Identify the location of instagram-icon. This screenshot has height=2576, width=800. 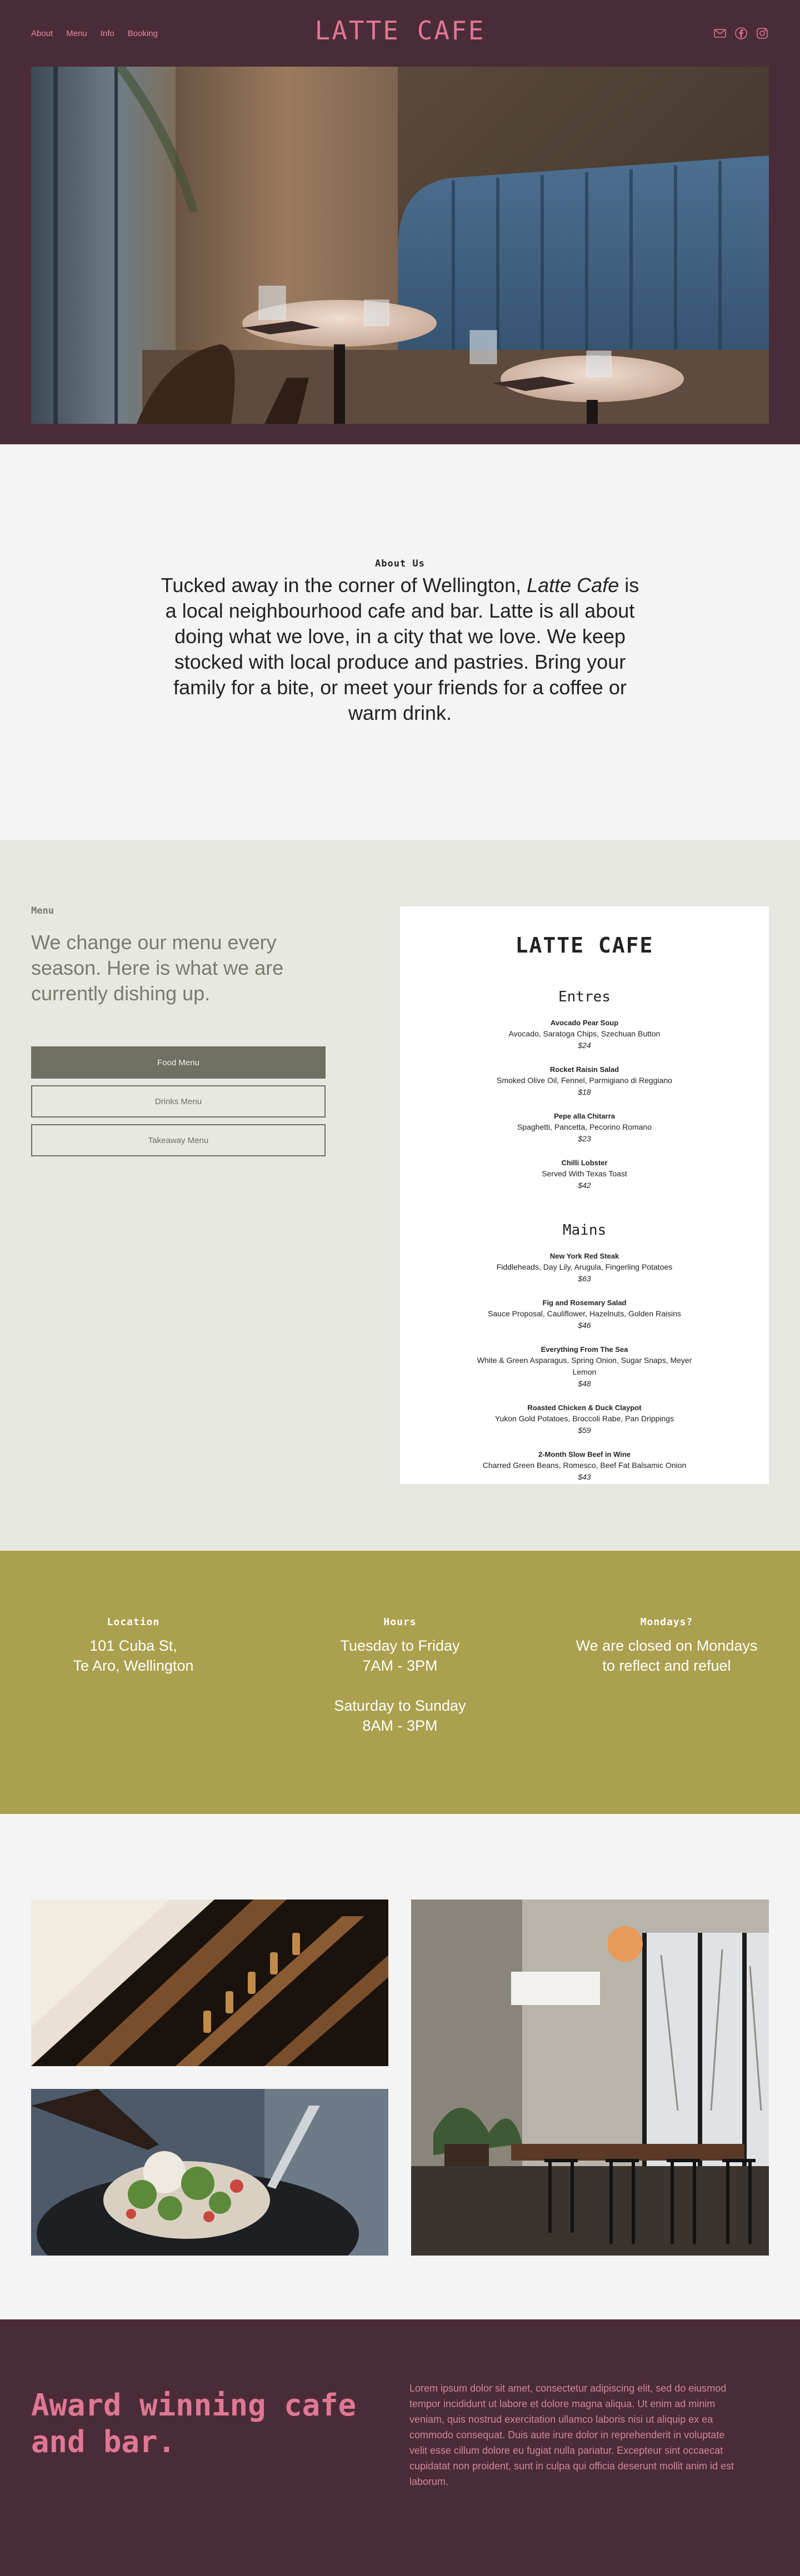
(762, 33).